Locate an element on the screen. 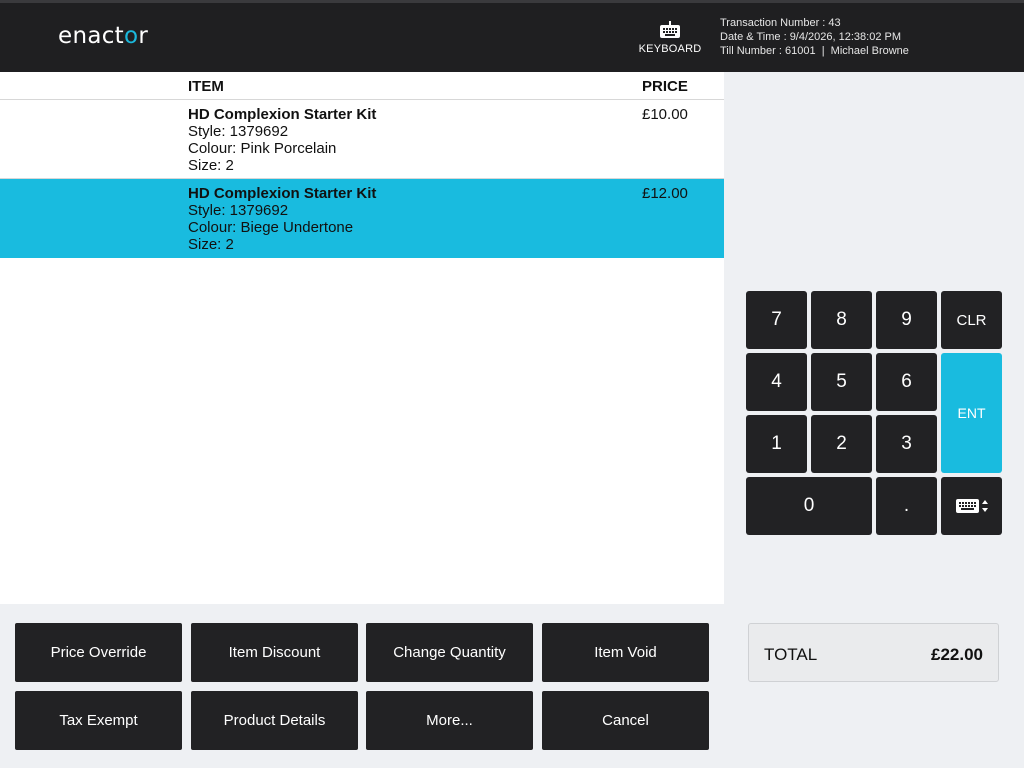 The image size is (1024, 768). item-void-button: Item Void is located at coordinates (625, 652).